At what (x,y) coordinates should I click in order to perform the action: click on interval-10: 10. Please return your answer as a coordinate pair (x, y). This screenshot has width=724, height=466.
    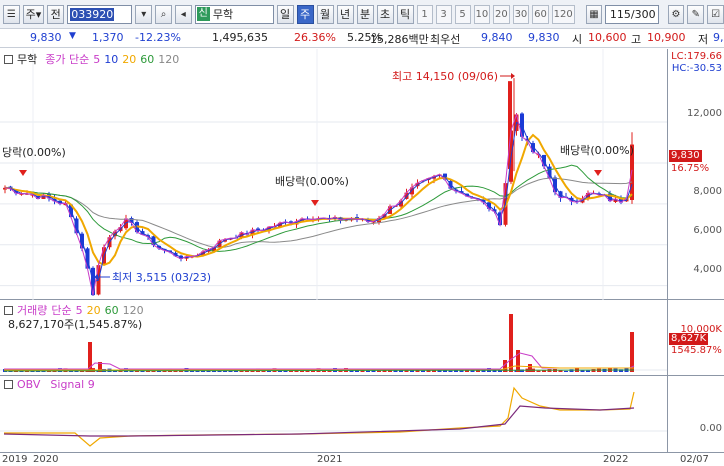
    Looking at the image, I should click on (482, 14).